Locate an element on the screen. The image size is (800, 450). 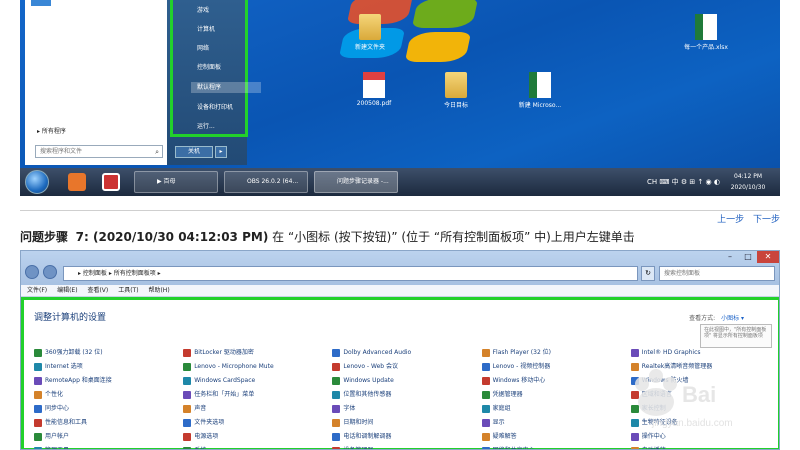
control-panel-item: Realtek高清晰音频管理器 is located at coordinates (702, 367).